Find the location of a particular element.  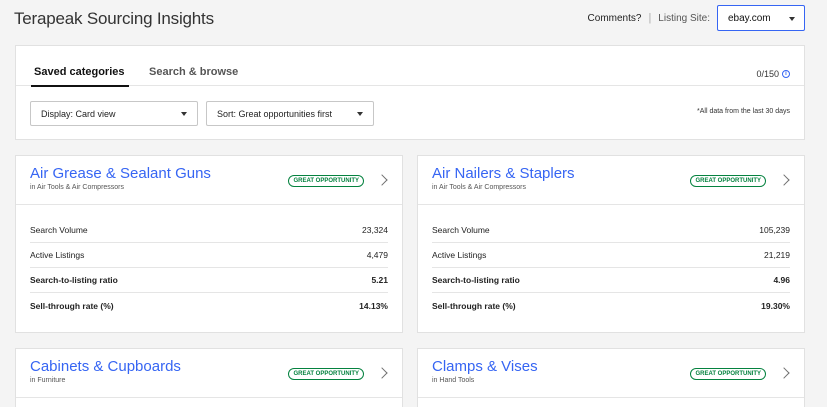

category-title: Air Nailers & Staplers is located at coordinates (503, 173).